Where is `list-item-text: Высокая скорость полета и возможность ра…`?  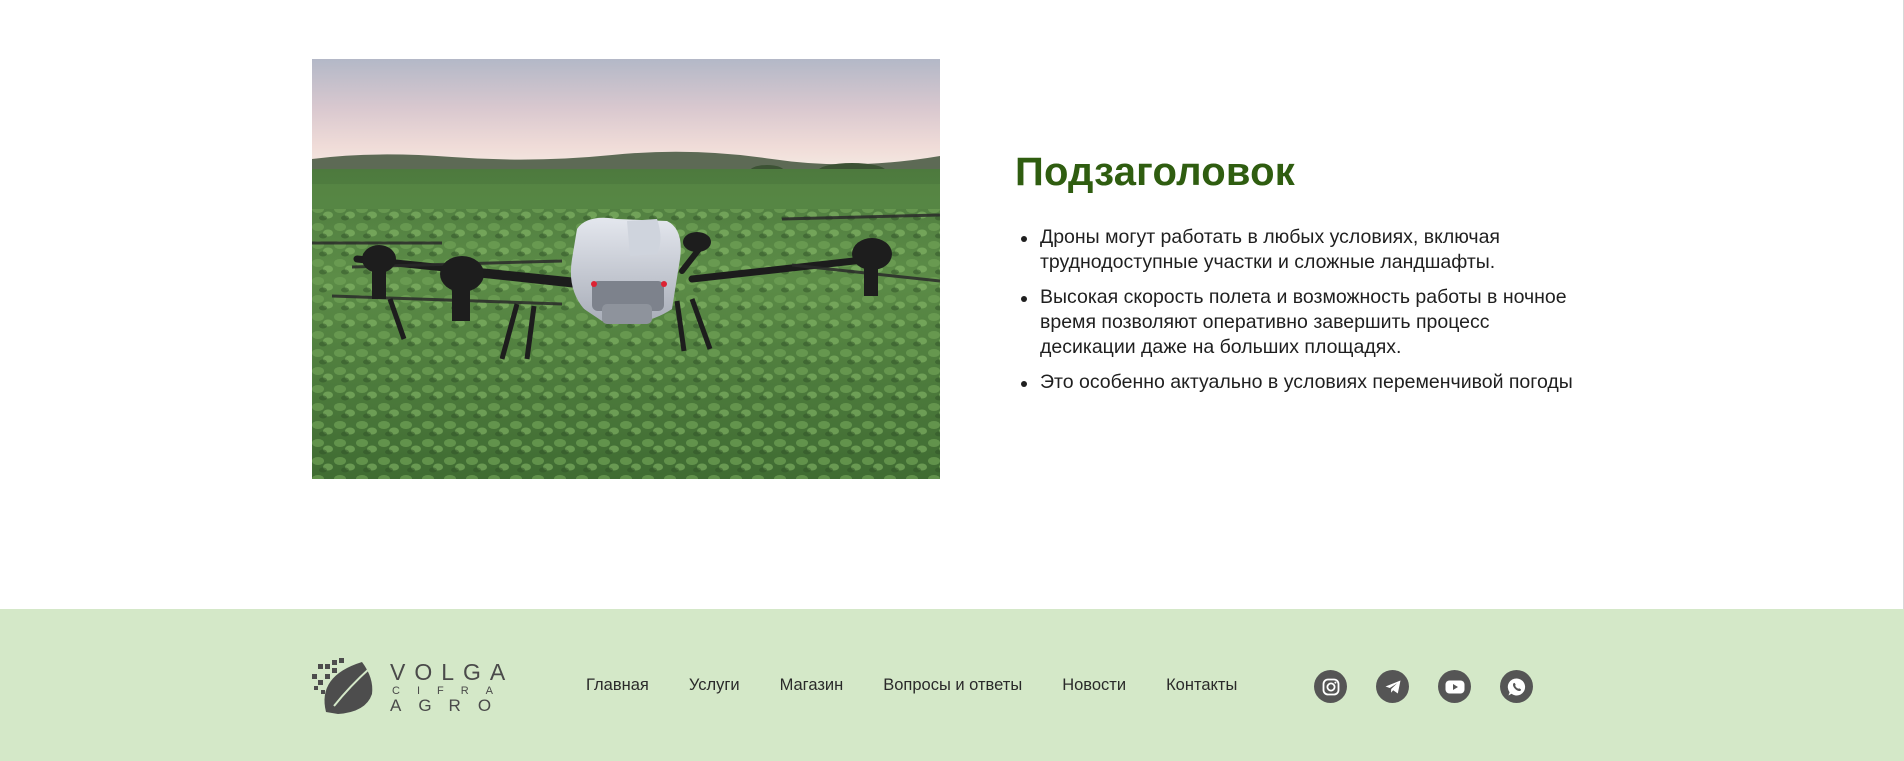 list-item-text: Высокая скорость полета и возможность ра… is located at coordinates (1303, 322).